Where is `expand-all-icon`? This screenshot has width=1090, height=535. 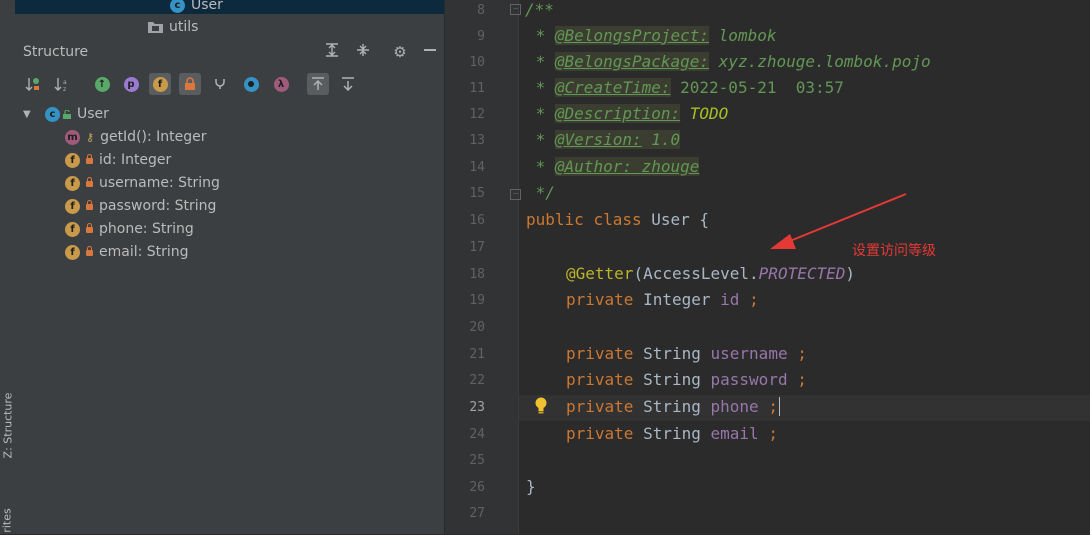 expand-all-icon is located at coordinates (332, 52).